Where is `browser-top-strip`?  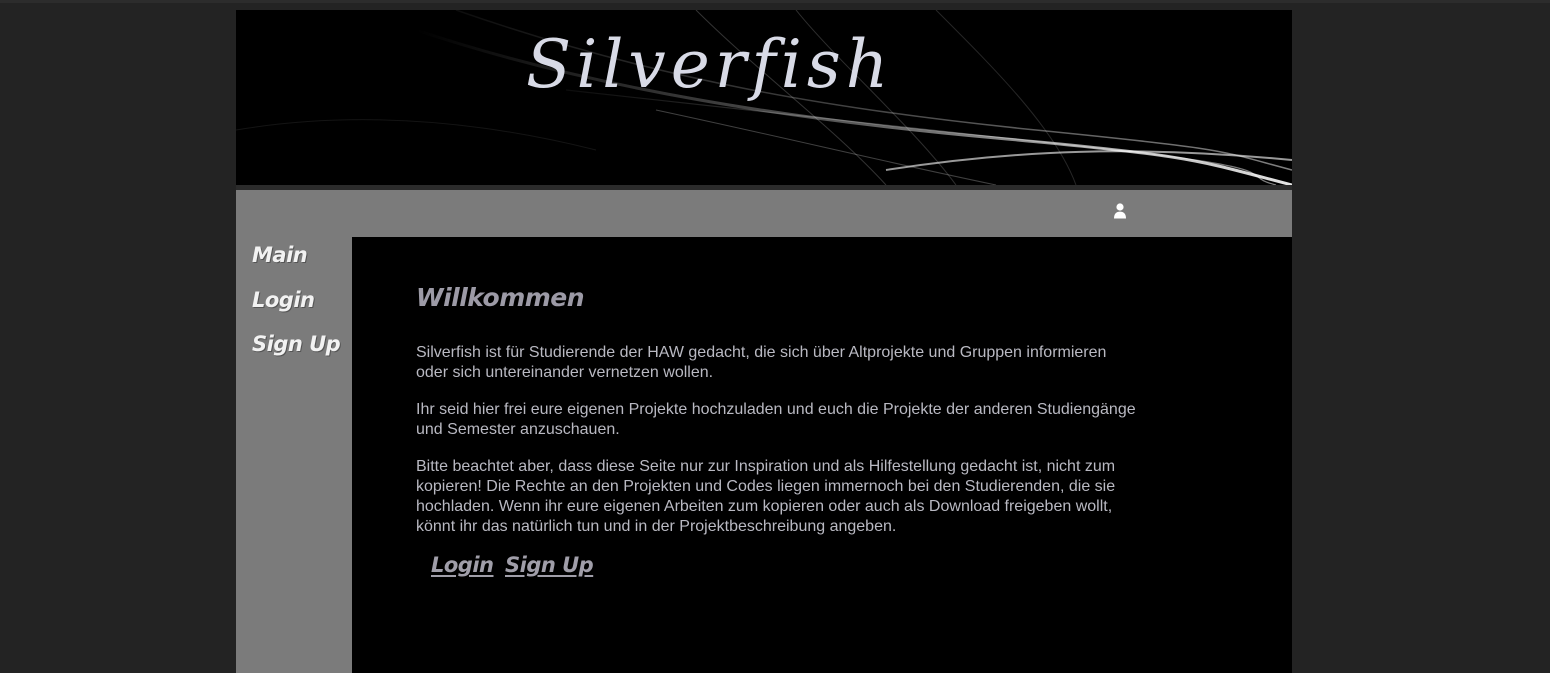 browser-top-strip is located at coordinates (775, 1).